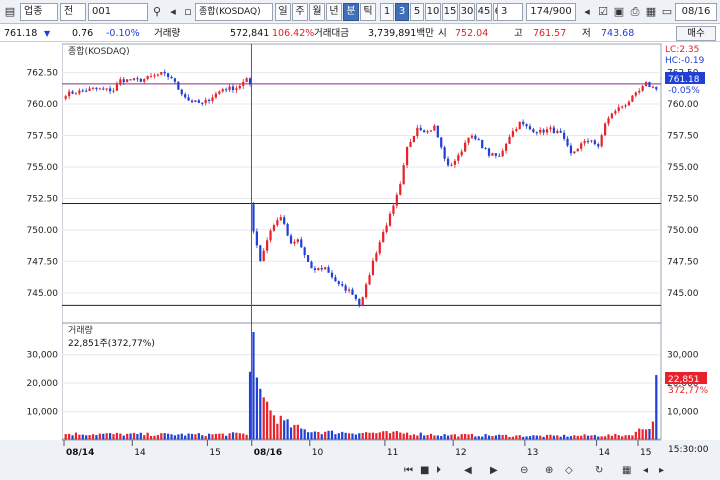  Describe the element at coordinates (10, 12) in the screenshot. I see `grid-menu-icon: ▤` at that location.